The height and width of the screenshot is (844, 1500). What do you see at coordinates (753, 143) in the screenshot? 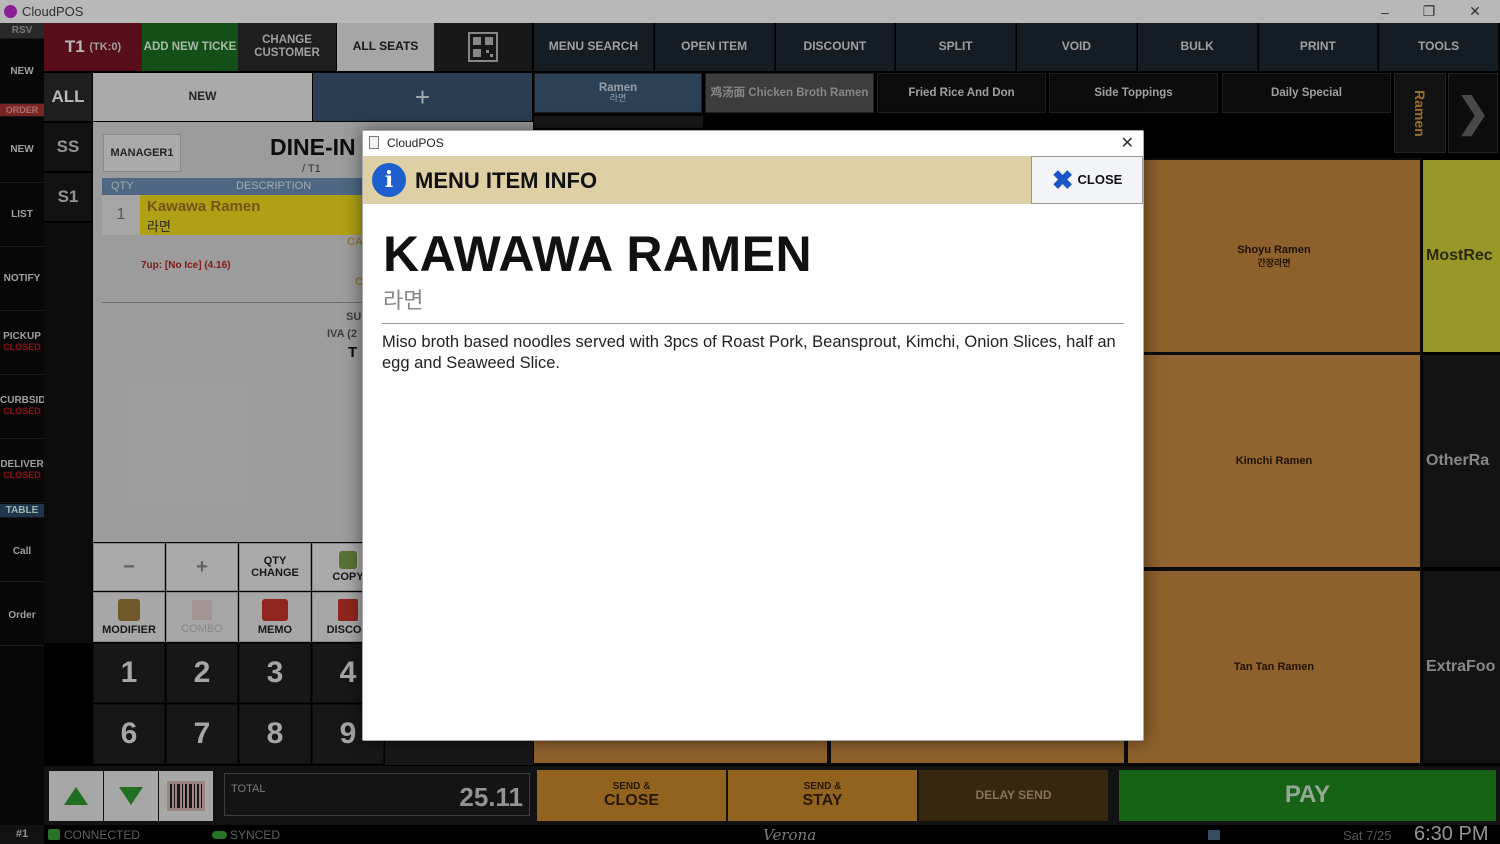
I see `dialog-titlebar: CloudPOS ✕` at bounding box center [753, 143].